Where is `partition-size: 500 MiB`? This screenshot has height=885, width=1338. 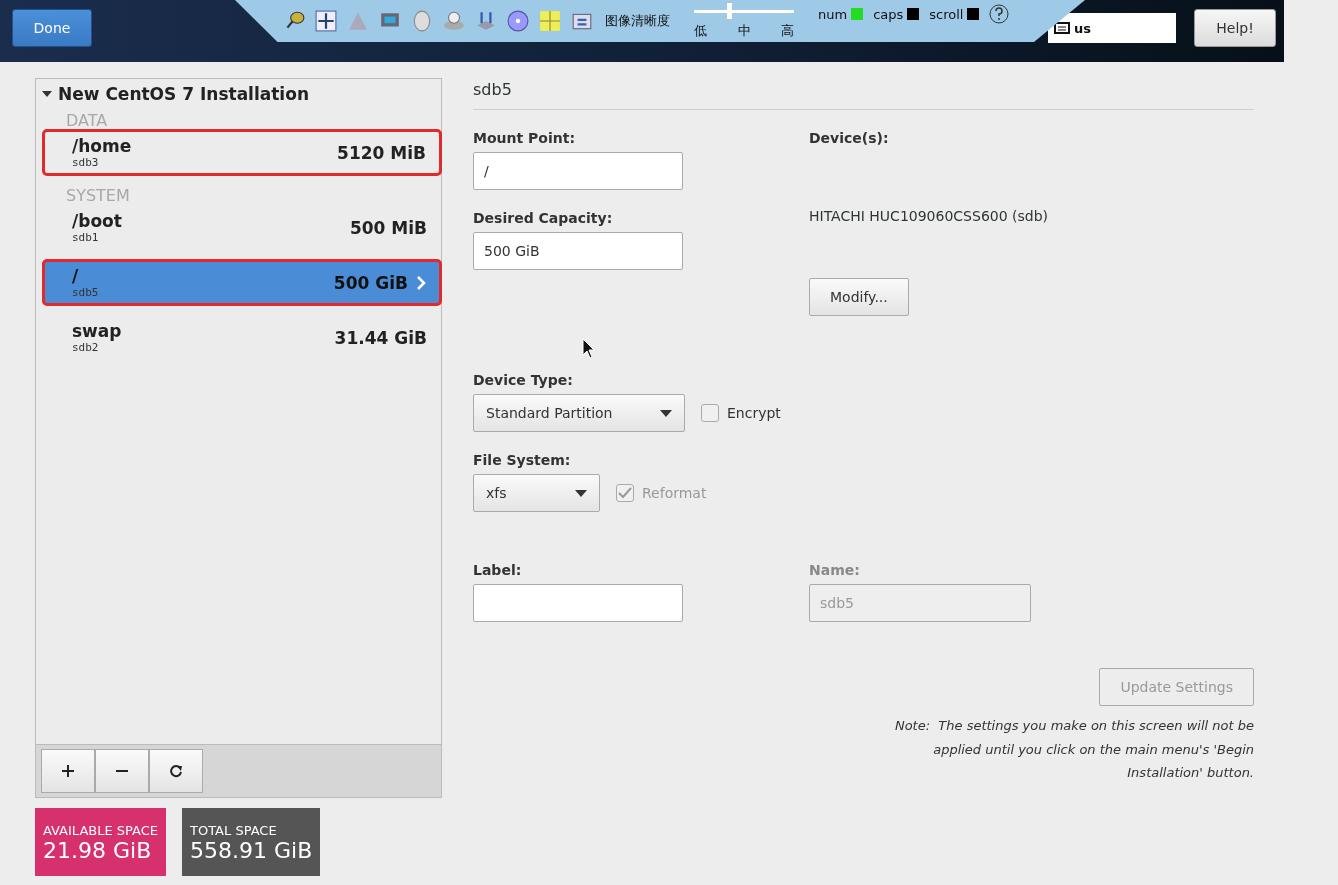
partition-size: 500 MiB is located at coordinates (388, 227).